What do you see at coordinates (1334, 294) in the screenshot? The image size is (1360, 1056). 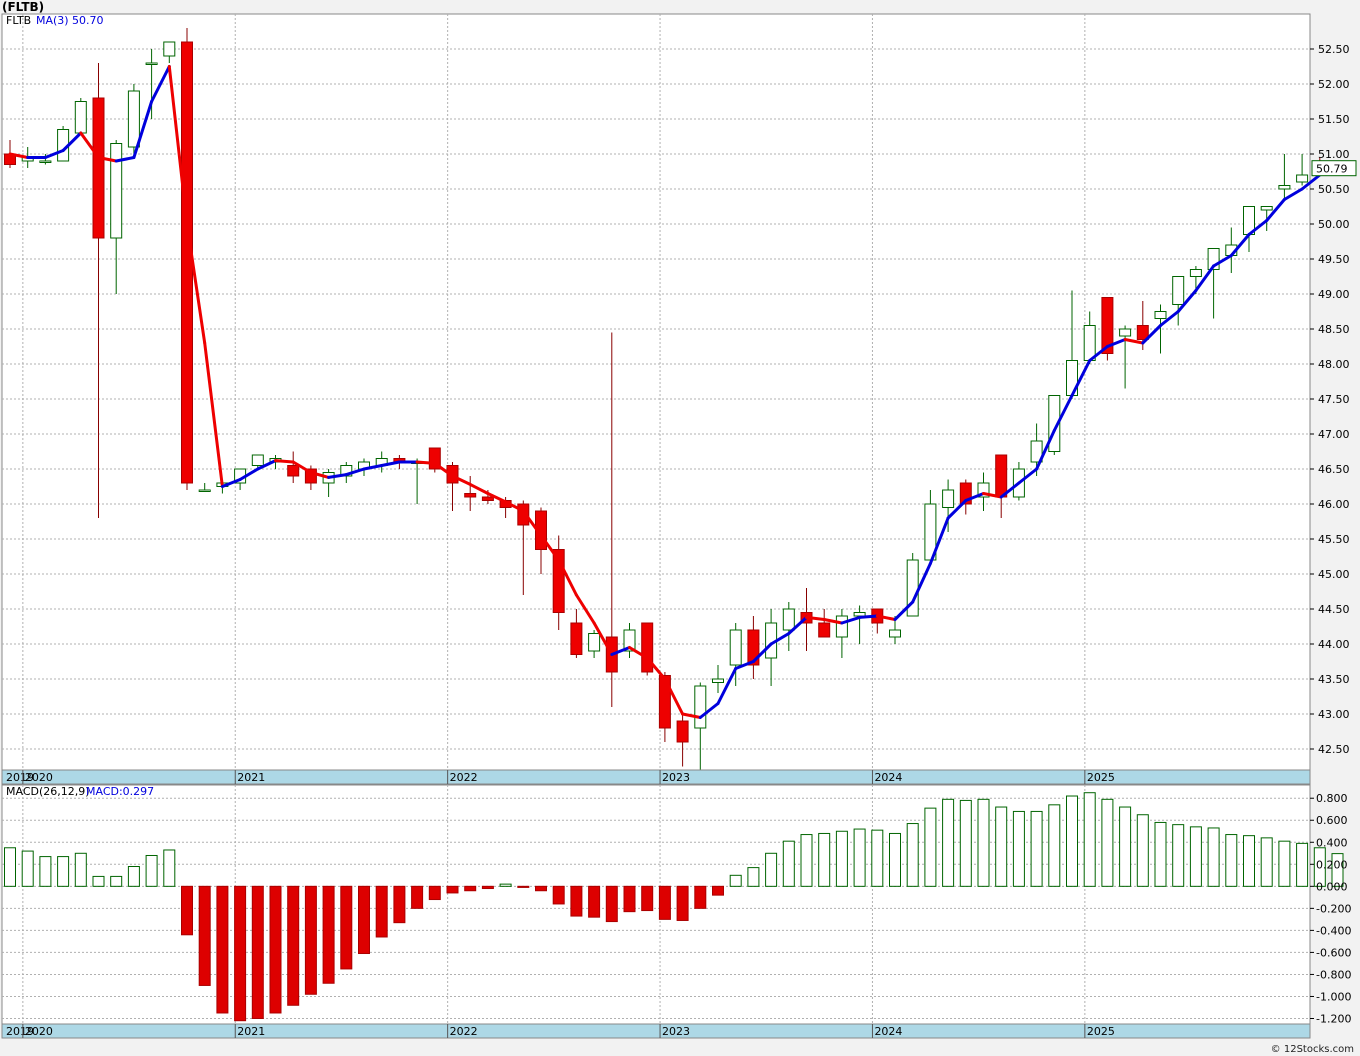 I see `price-y-tick-label: 49.00` at bounding box center [1334, 294].